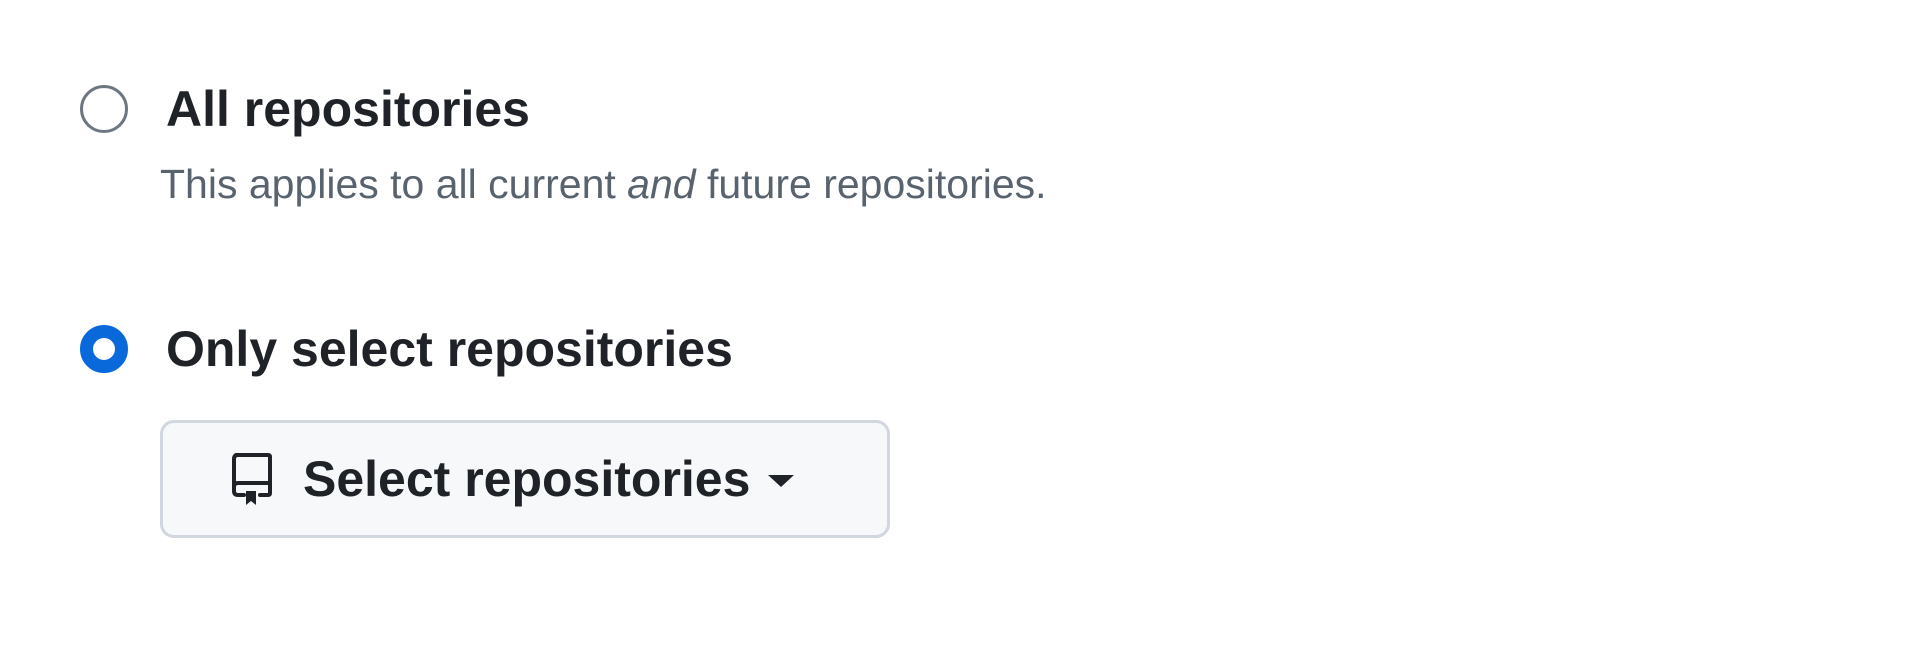  I want to click on description-text-before: This applies to all current, so click(394, 184).